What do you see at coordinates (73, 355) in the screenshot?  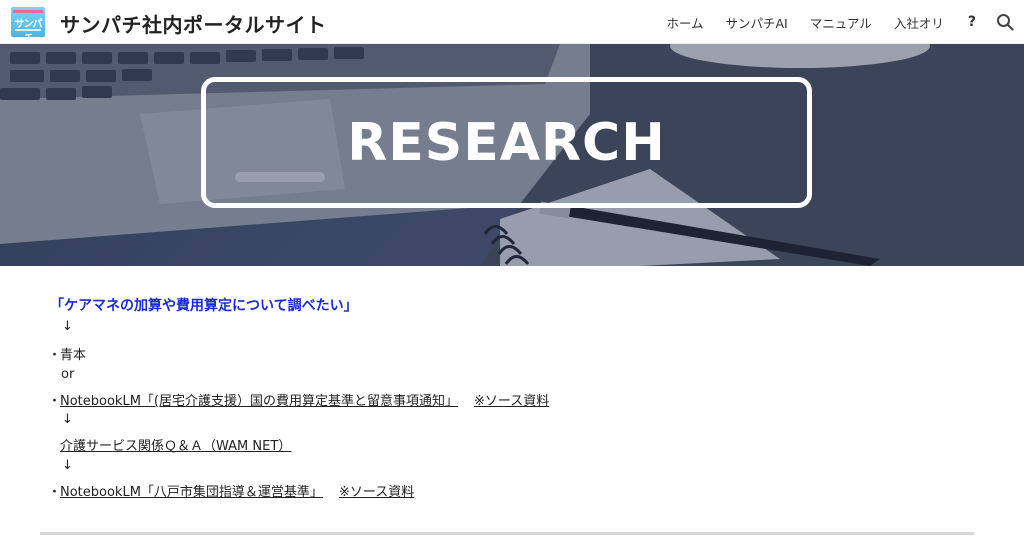 I see `list-item-aohon: 青本` at bounding box center [73, 355].